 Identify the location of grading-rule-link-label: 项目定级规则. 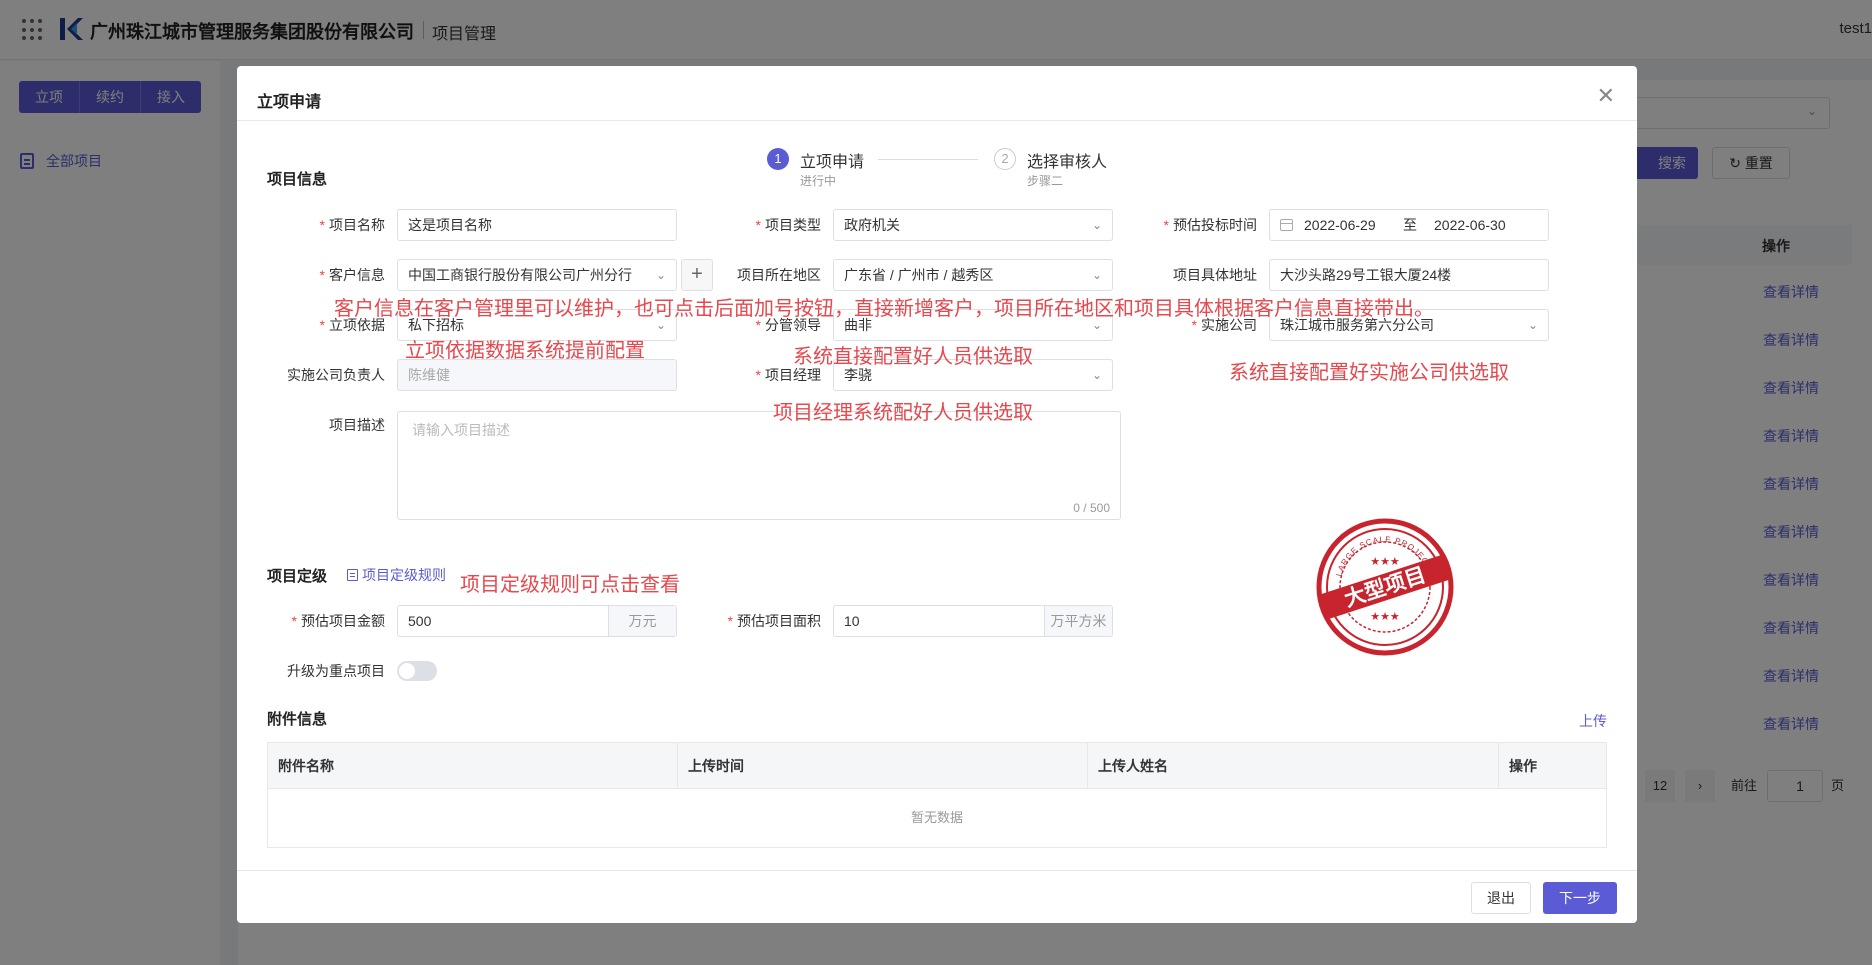
(404, 575).